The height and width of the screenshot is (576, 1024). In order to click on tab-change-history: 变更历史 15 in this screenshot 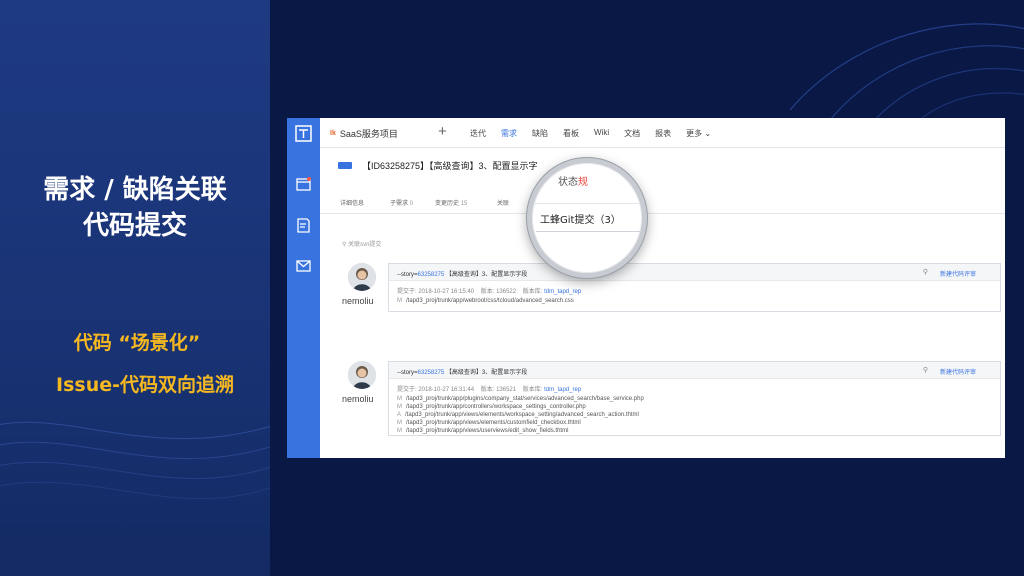, I will do `click(451, 202)`.